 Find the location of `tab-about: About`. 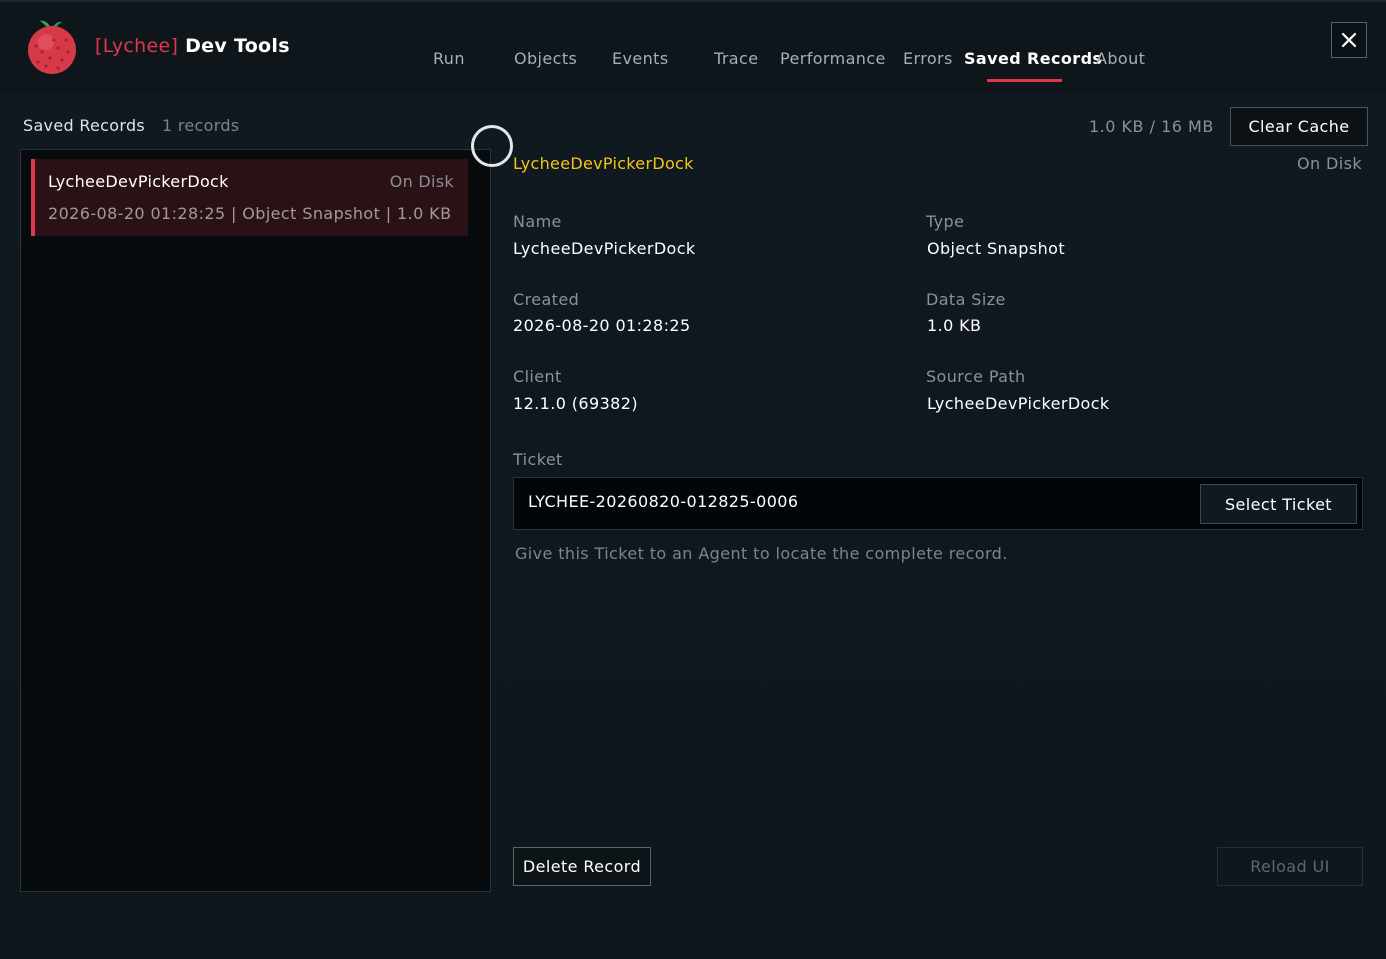

tab-about: About is located at coordinates (1120, 58).